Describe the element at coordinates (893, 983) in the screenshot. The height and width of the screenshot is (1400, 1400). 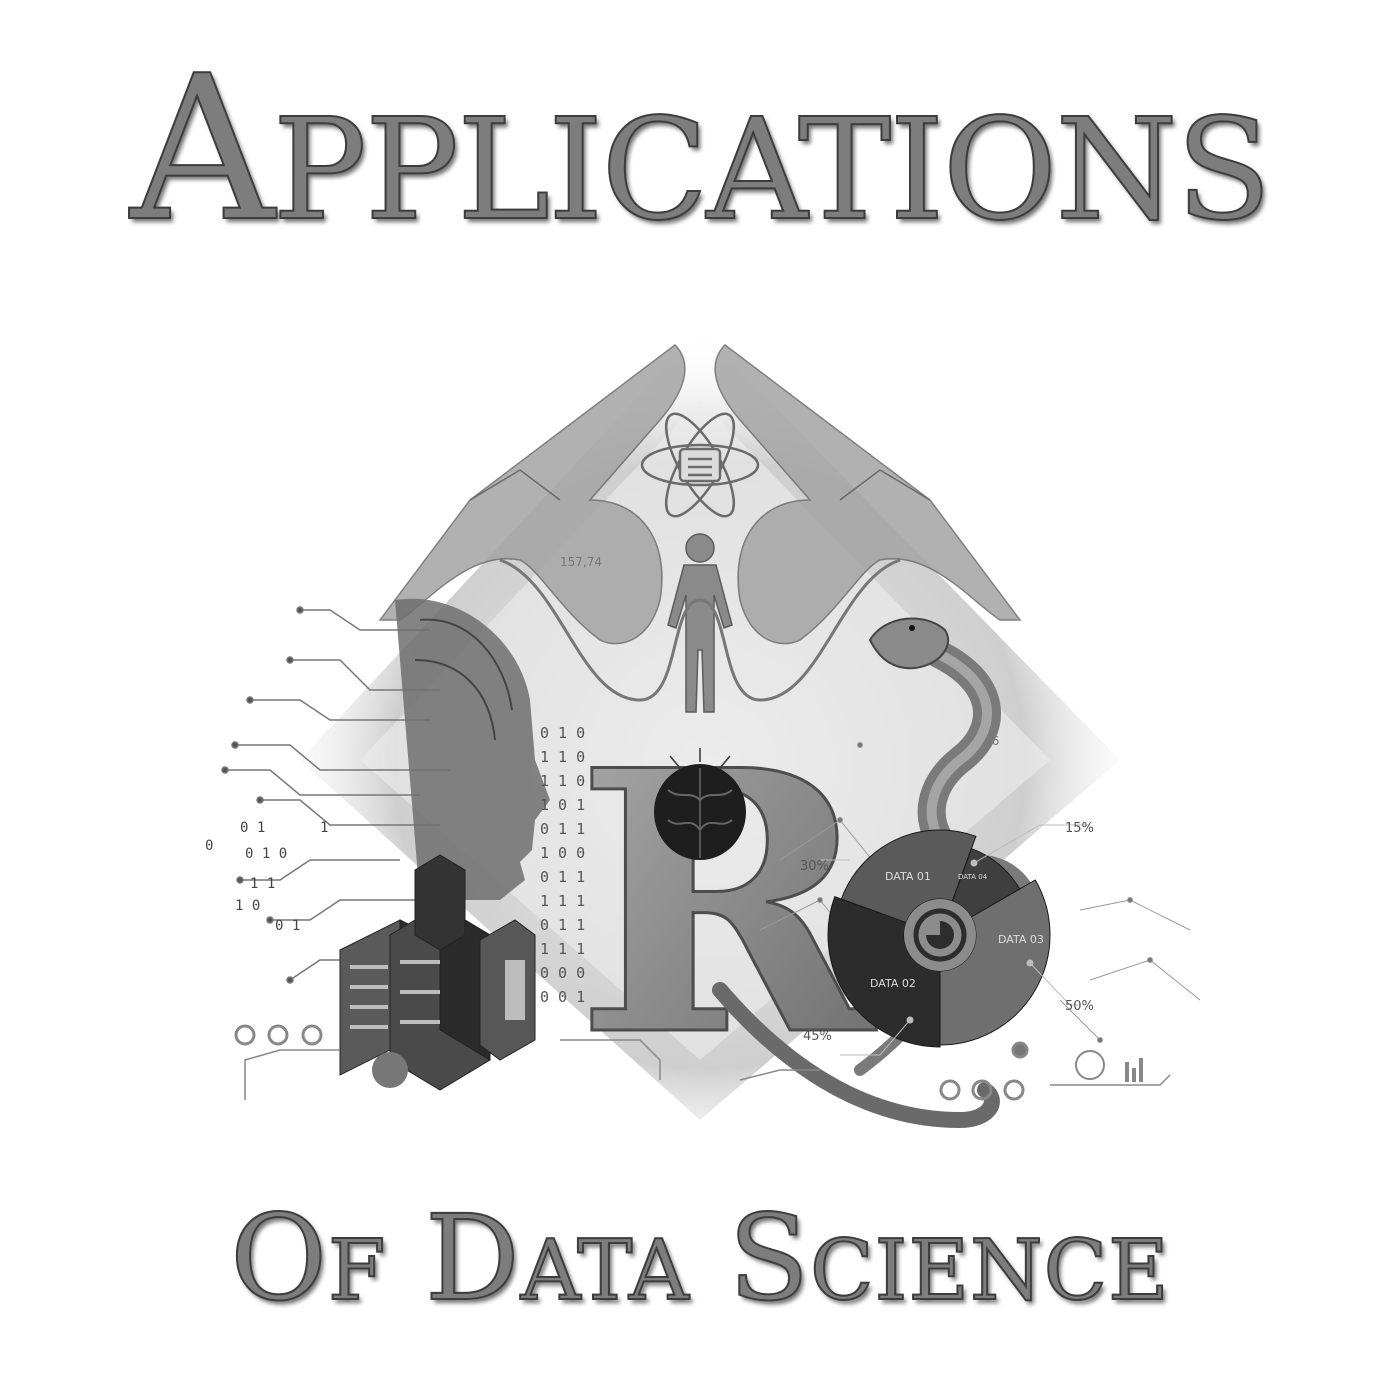
I see `donut-label-data-02: DATA 02` at that location.